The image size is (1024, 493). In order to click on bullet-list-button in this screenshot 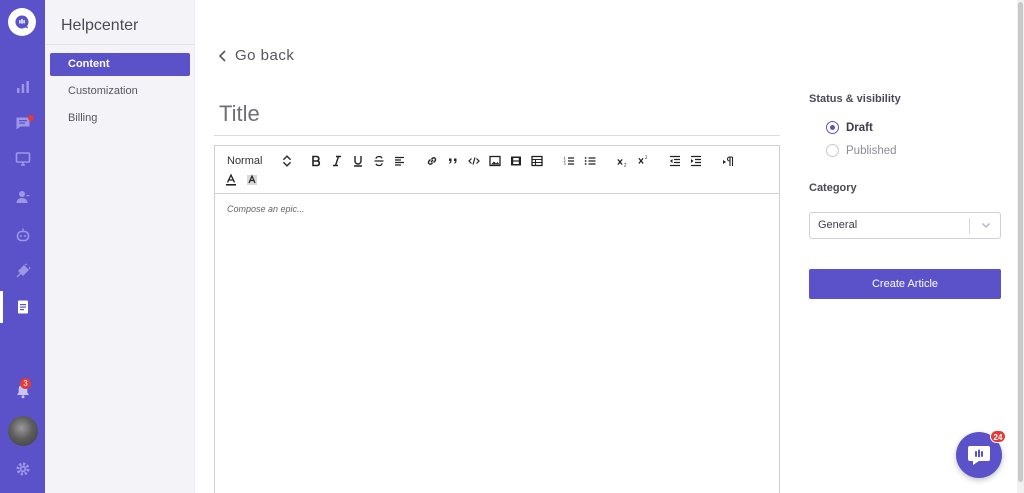, I will do `click(590, 161)`.